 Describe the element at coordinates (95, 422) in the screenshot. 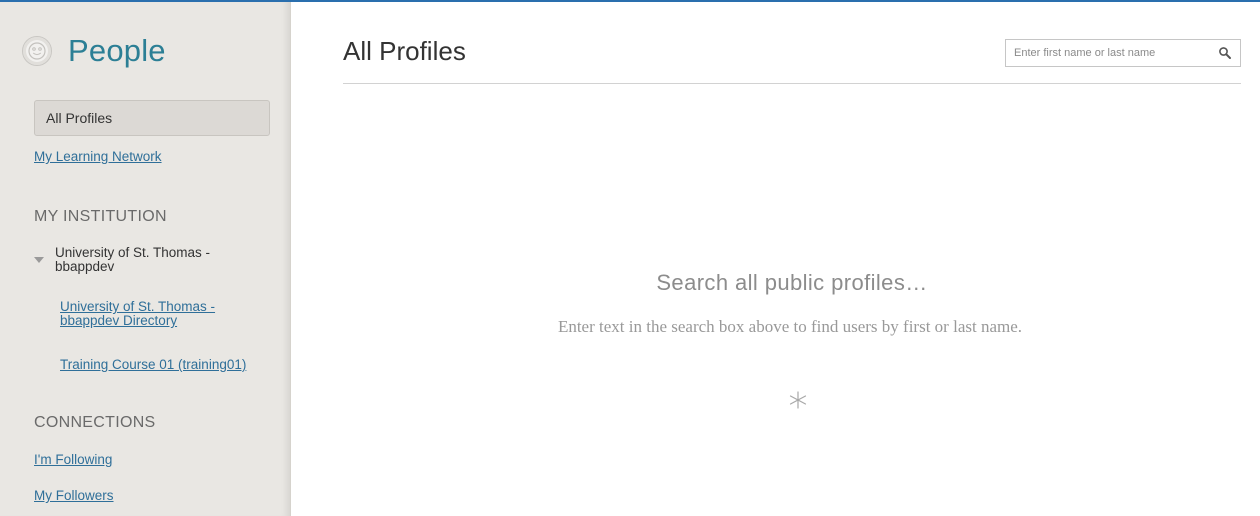

I see `section-heading-connections: CONNECTIONS` at that location.